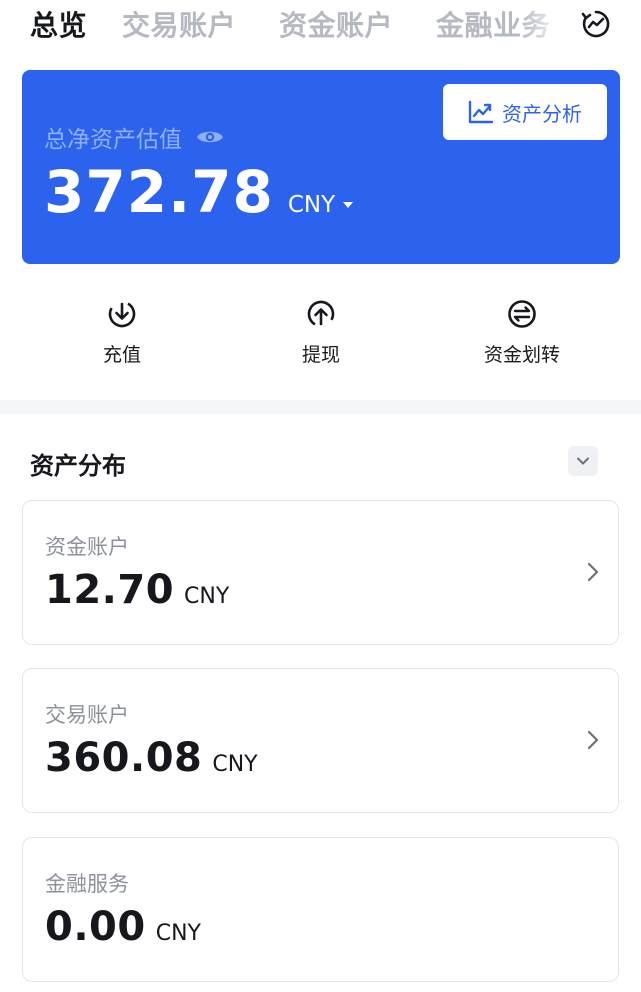 The image size is (641, 992). Describe the element at coordinates (87, 715) in the screenshot. I see `account-label: 交易账户` at that location.